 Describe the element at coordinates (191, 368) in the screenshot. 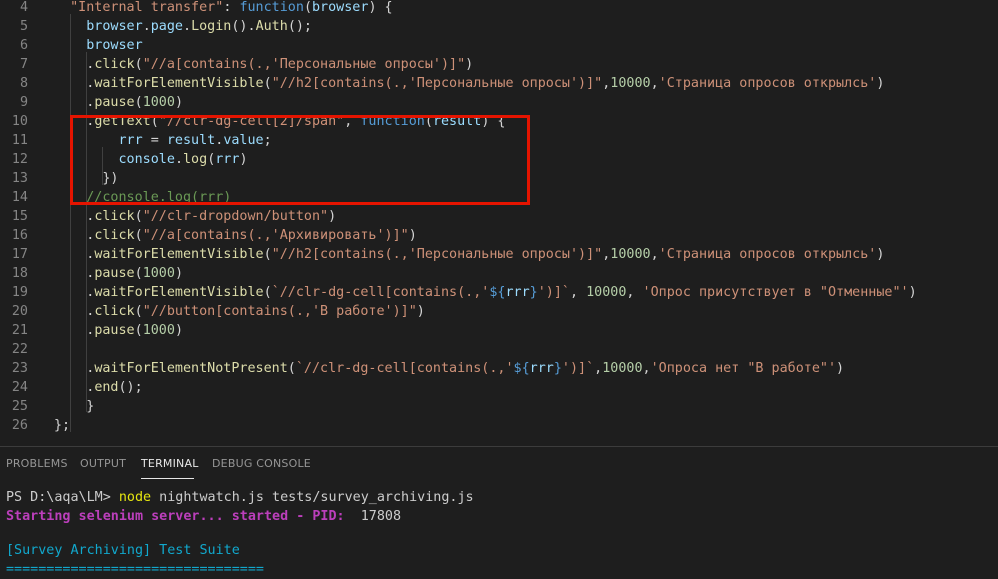

I see `code-token: waitForElementNotPresent` at that location.